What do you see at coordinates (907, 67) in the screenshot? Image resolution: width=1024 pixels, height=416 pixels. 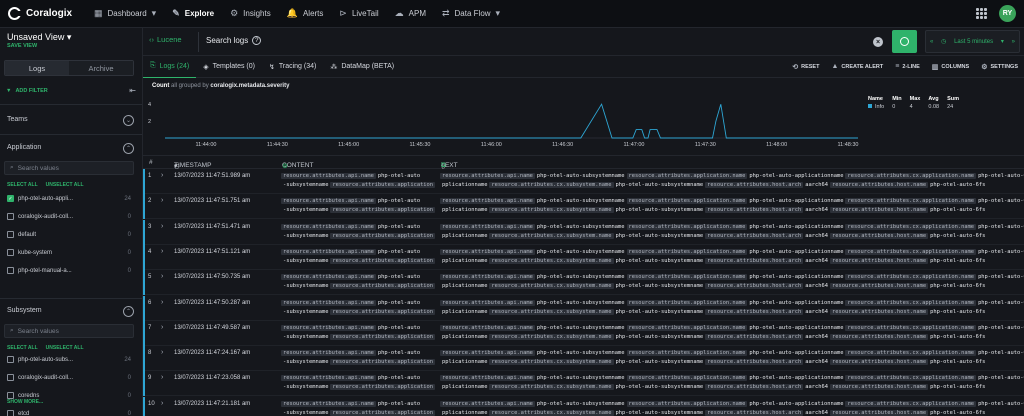 I see `2-line-button: ≡ 2-LINE` at bounding box center [907, 67].